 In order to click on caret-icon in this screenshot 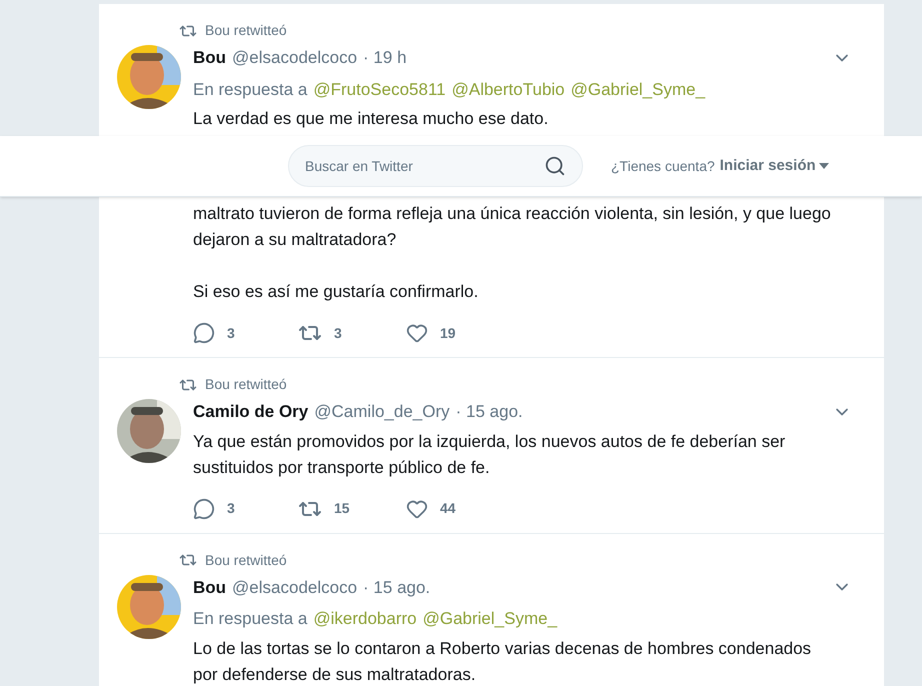, I will do `click(823, 166)`.